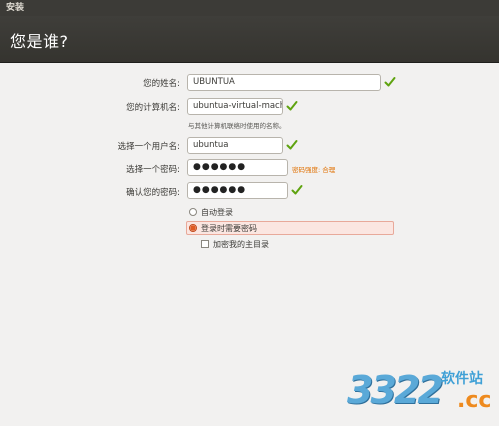 The image size is (499, 426). What do you see at coordinates (15, 8) in the screenshot?
I see `window-title: 安装` at bounding box center [15, 8].